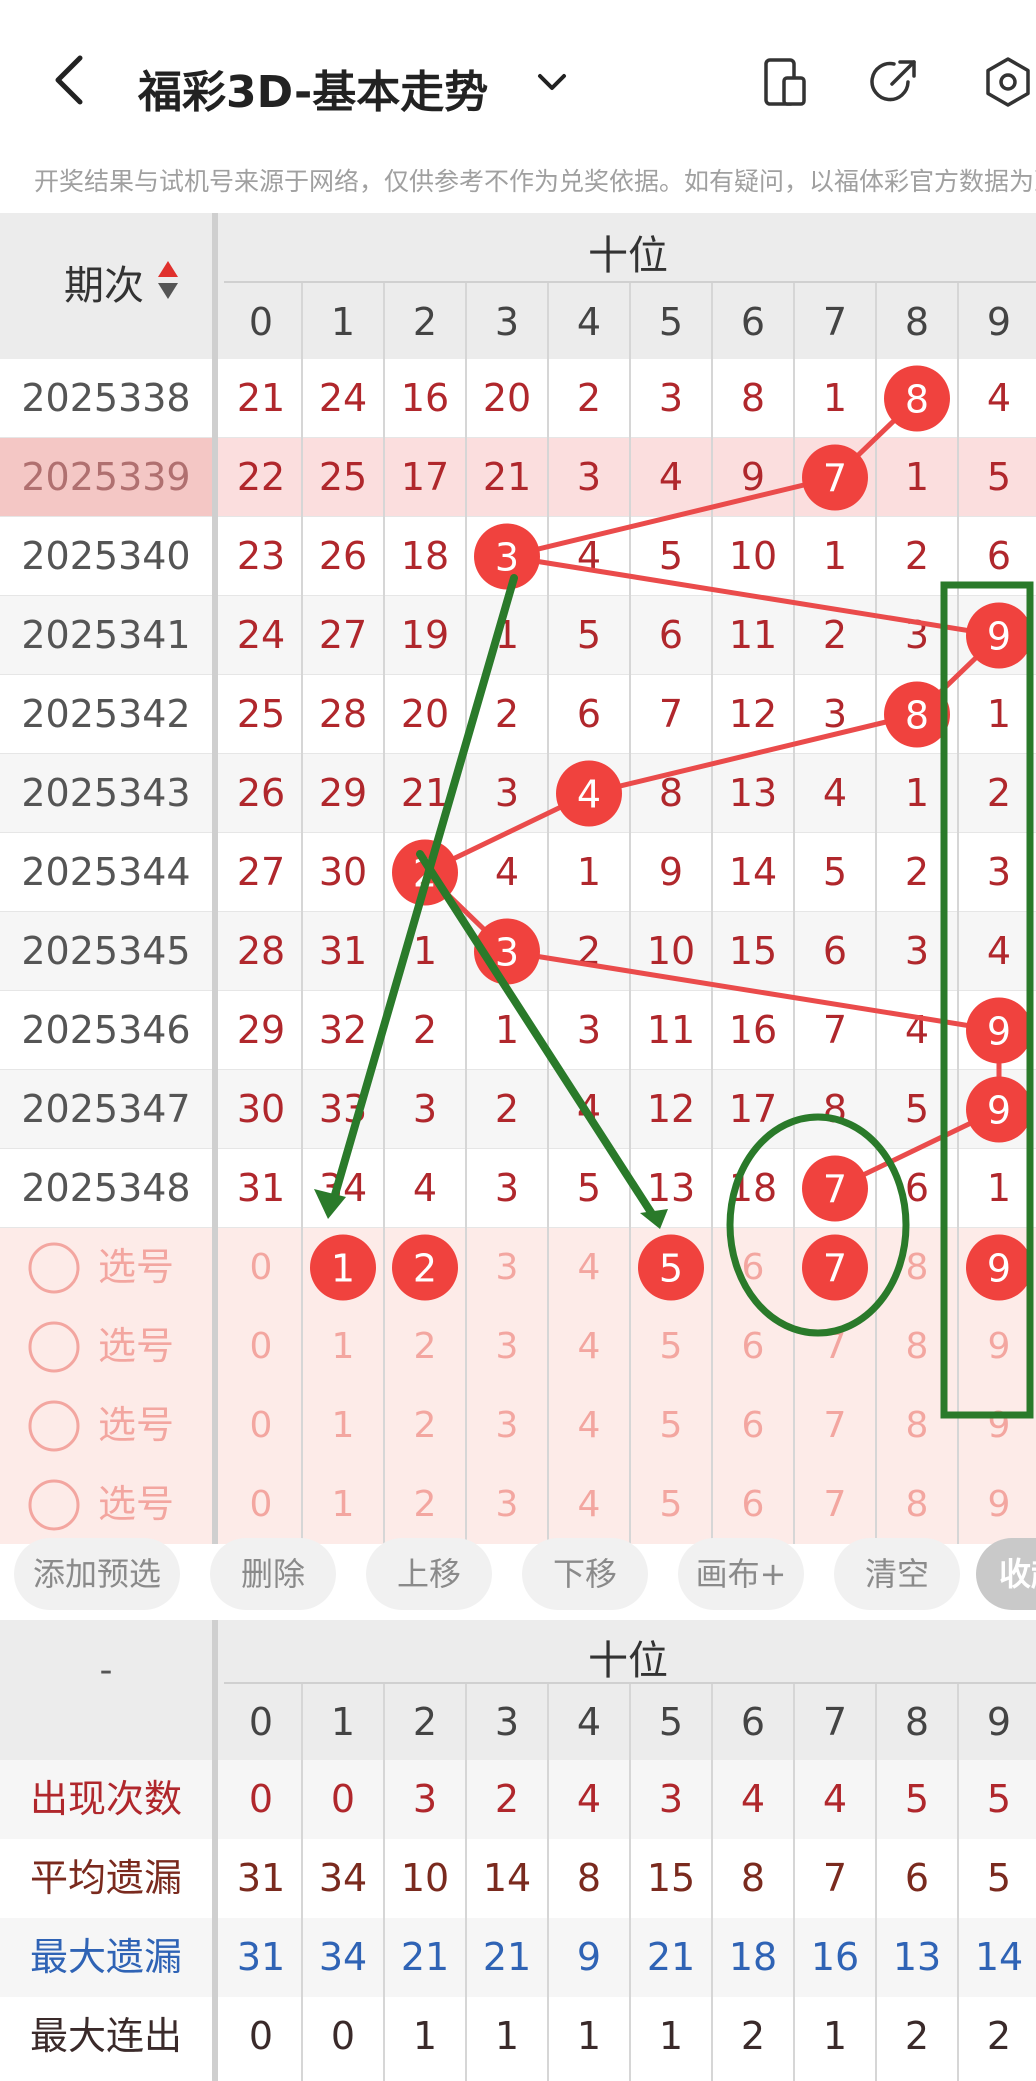  Describe the element at coordinates (753, 1722) in the screenshot. I see `stats-digit-header: 6` at that location.